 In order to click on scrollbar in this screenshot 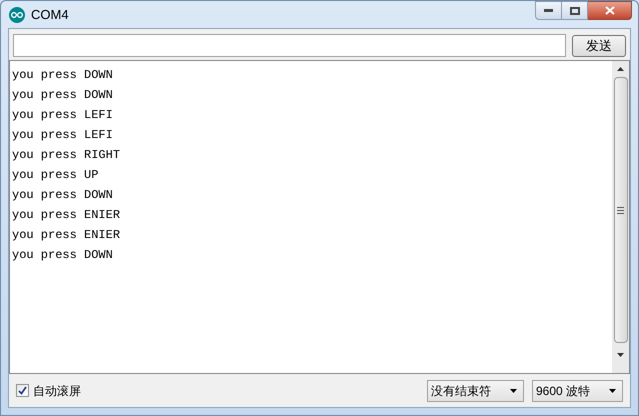, I will do `click(620, 217)`.